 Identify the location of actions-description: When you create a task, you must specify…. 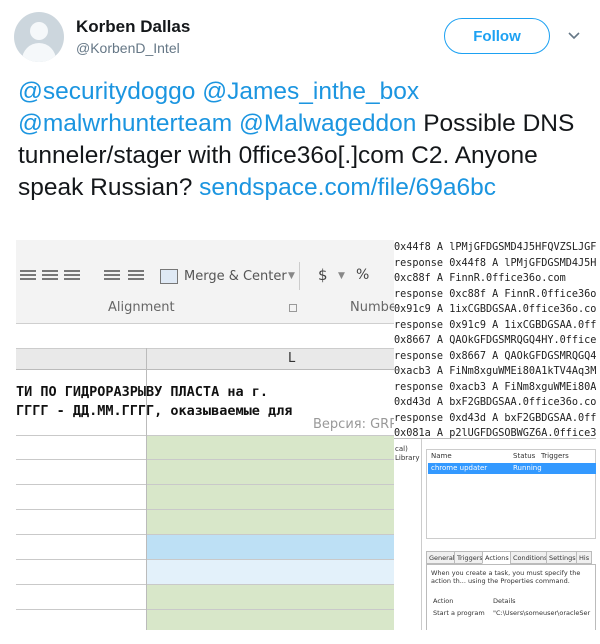
(506, 577).